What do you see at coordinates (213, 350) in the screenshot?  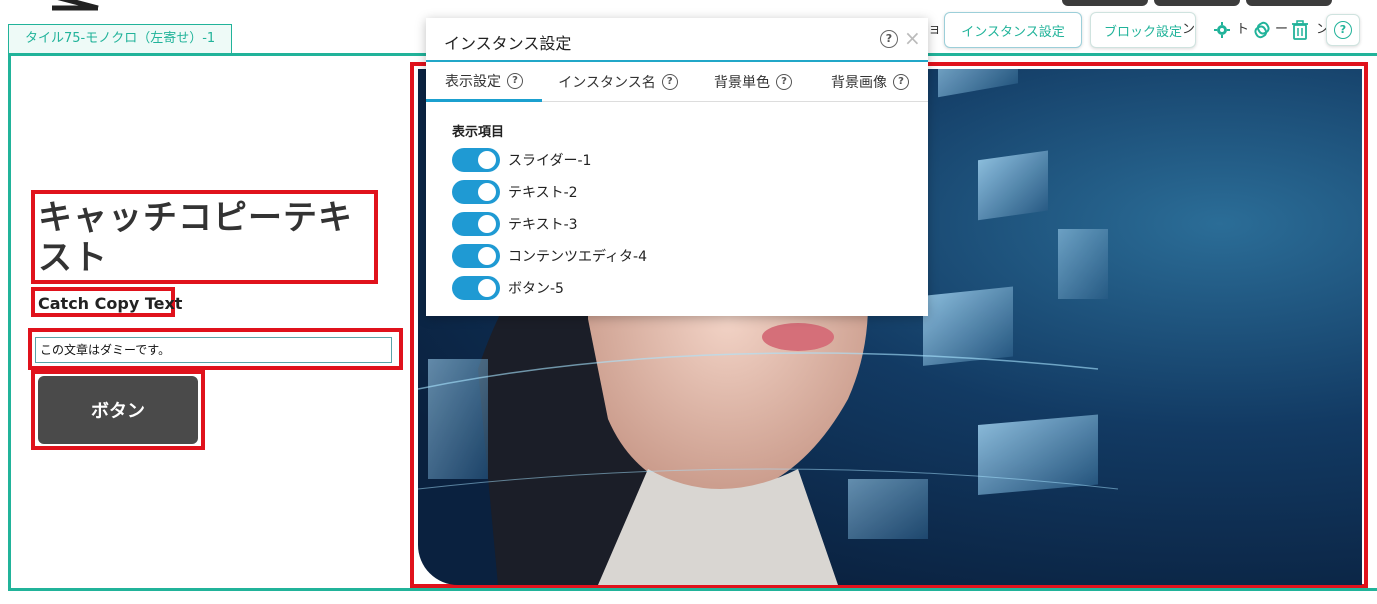 I see `dummy-text-editor: この文章はダミーです。` at bounding box center [213, 350].